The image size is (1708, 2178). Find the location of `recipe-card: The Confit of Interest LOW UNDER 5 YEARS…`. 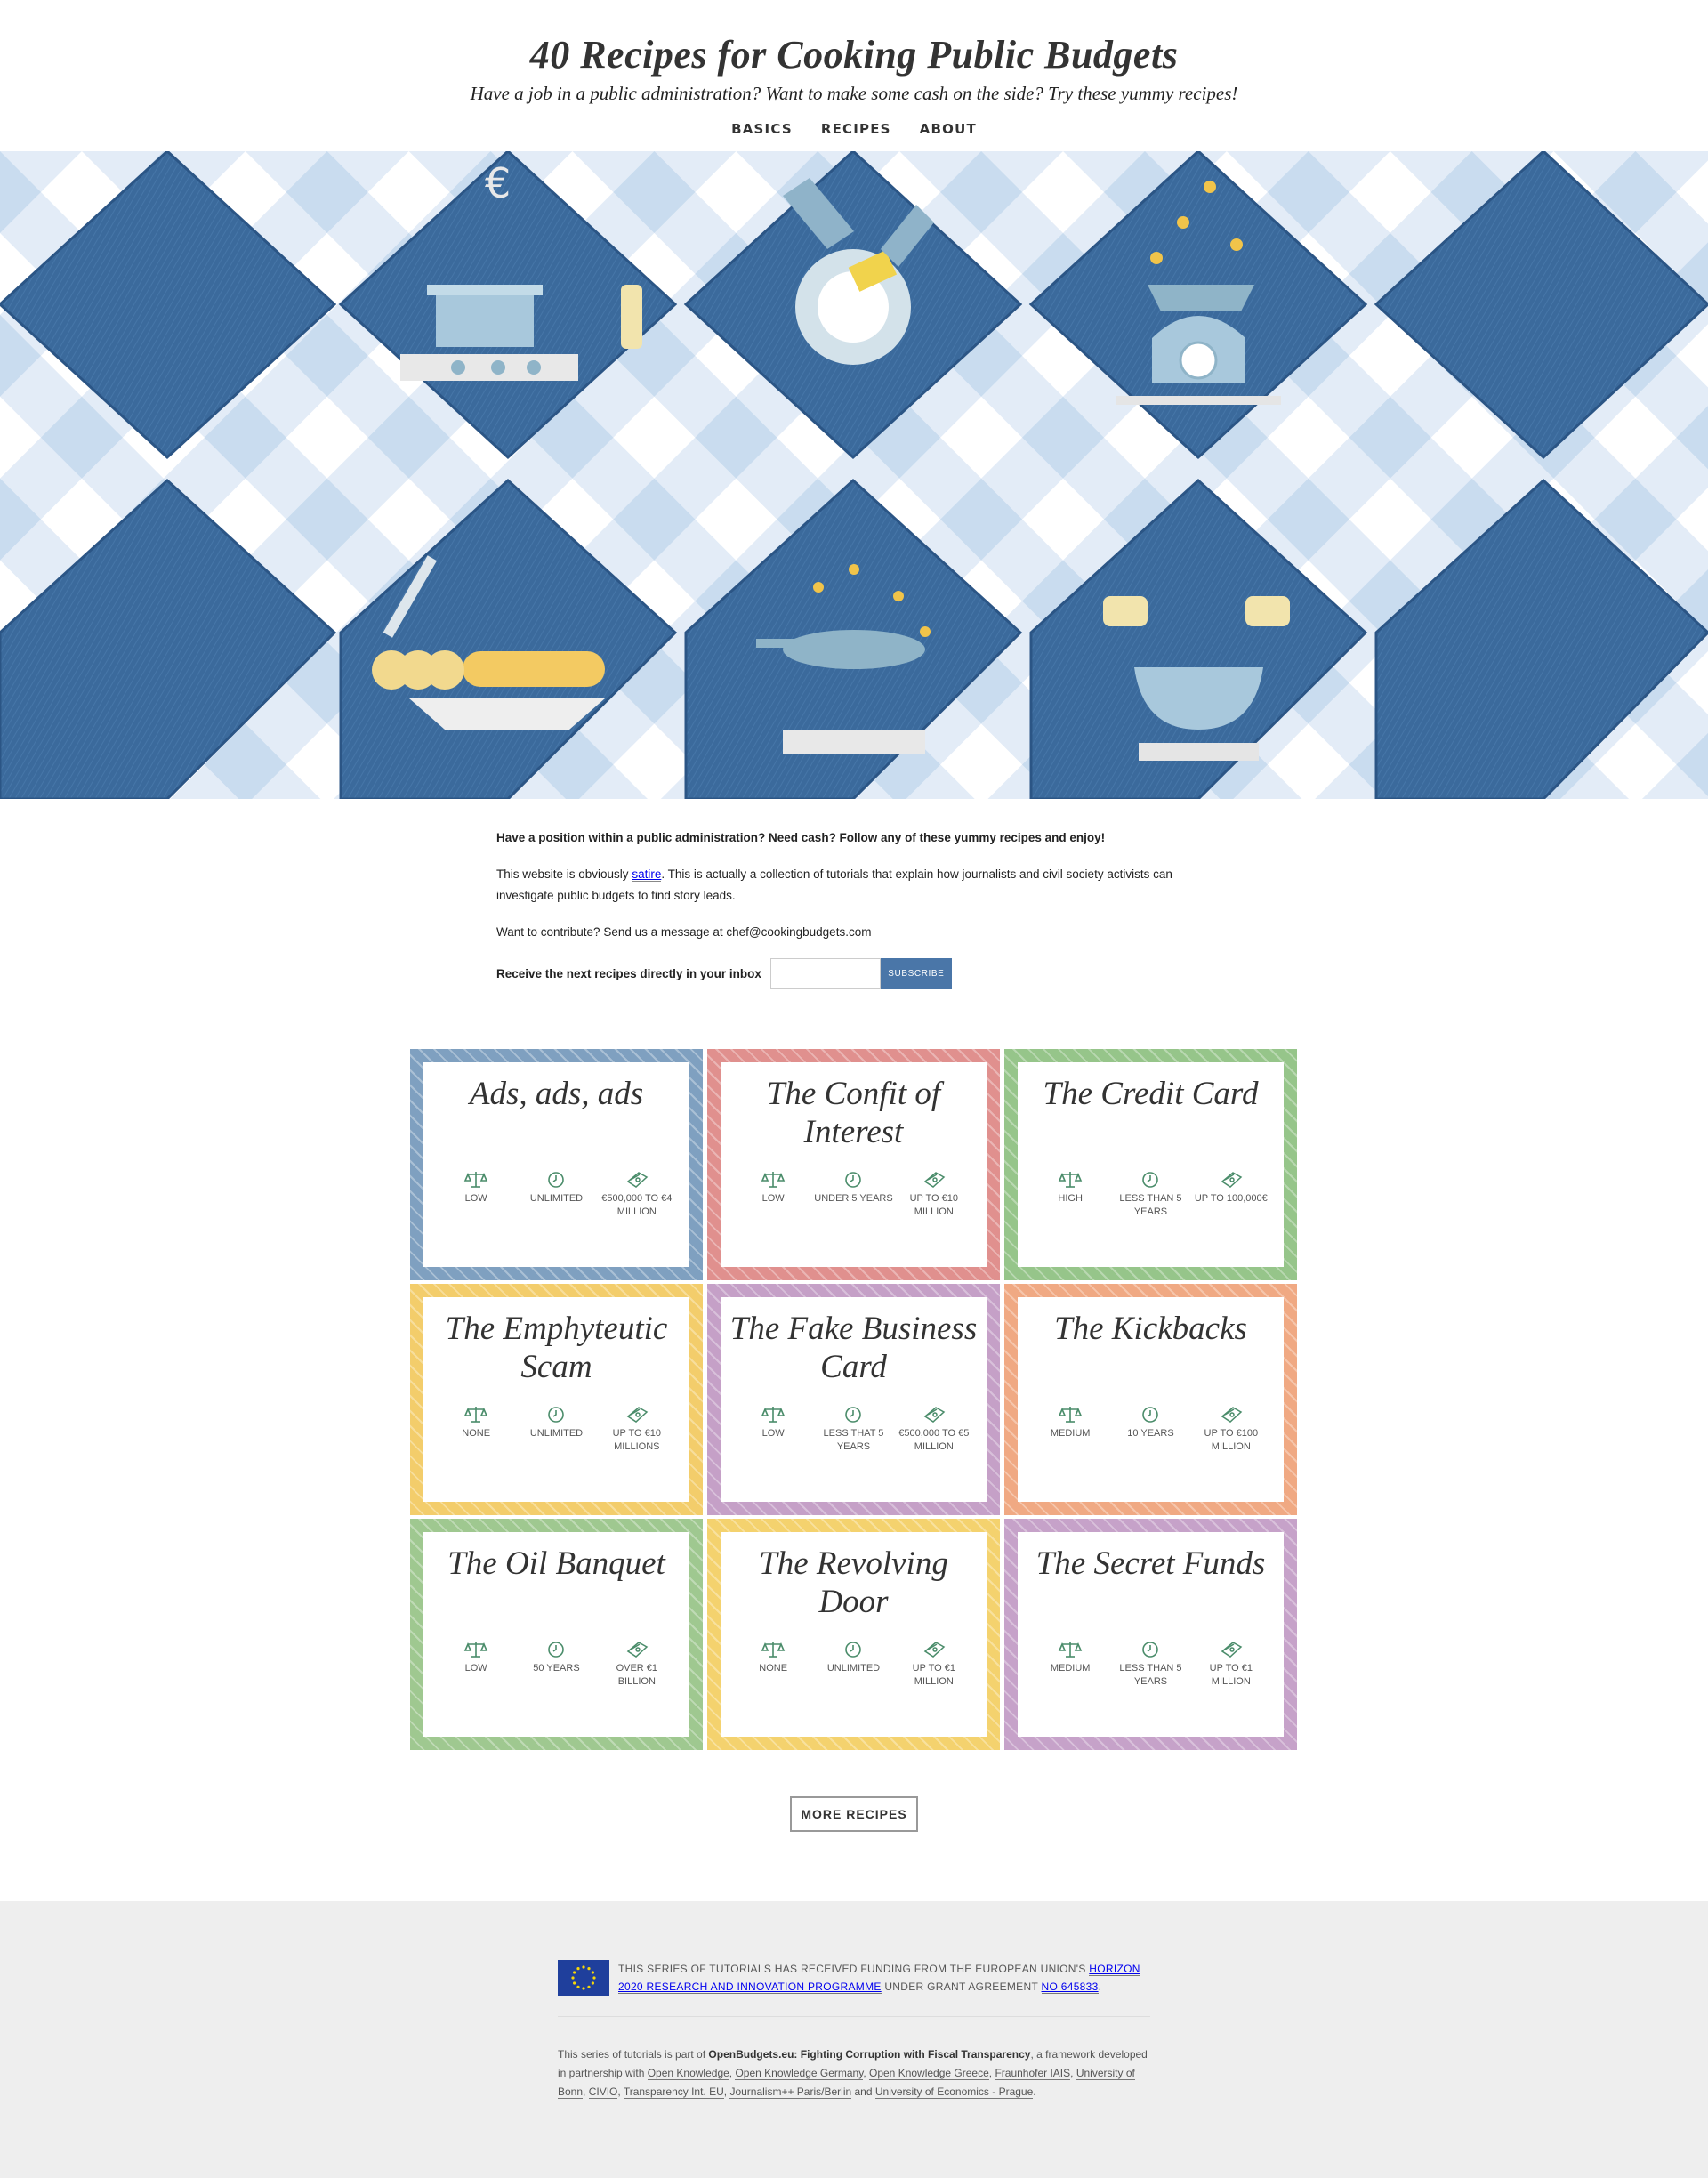

recipe-card: The Confit of Interest LOW UNDER 5 YEARS… is located at coordinates (853, 1164).